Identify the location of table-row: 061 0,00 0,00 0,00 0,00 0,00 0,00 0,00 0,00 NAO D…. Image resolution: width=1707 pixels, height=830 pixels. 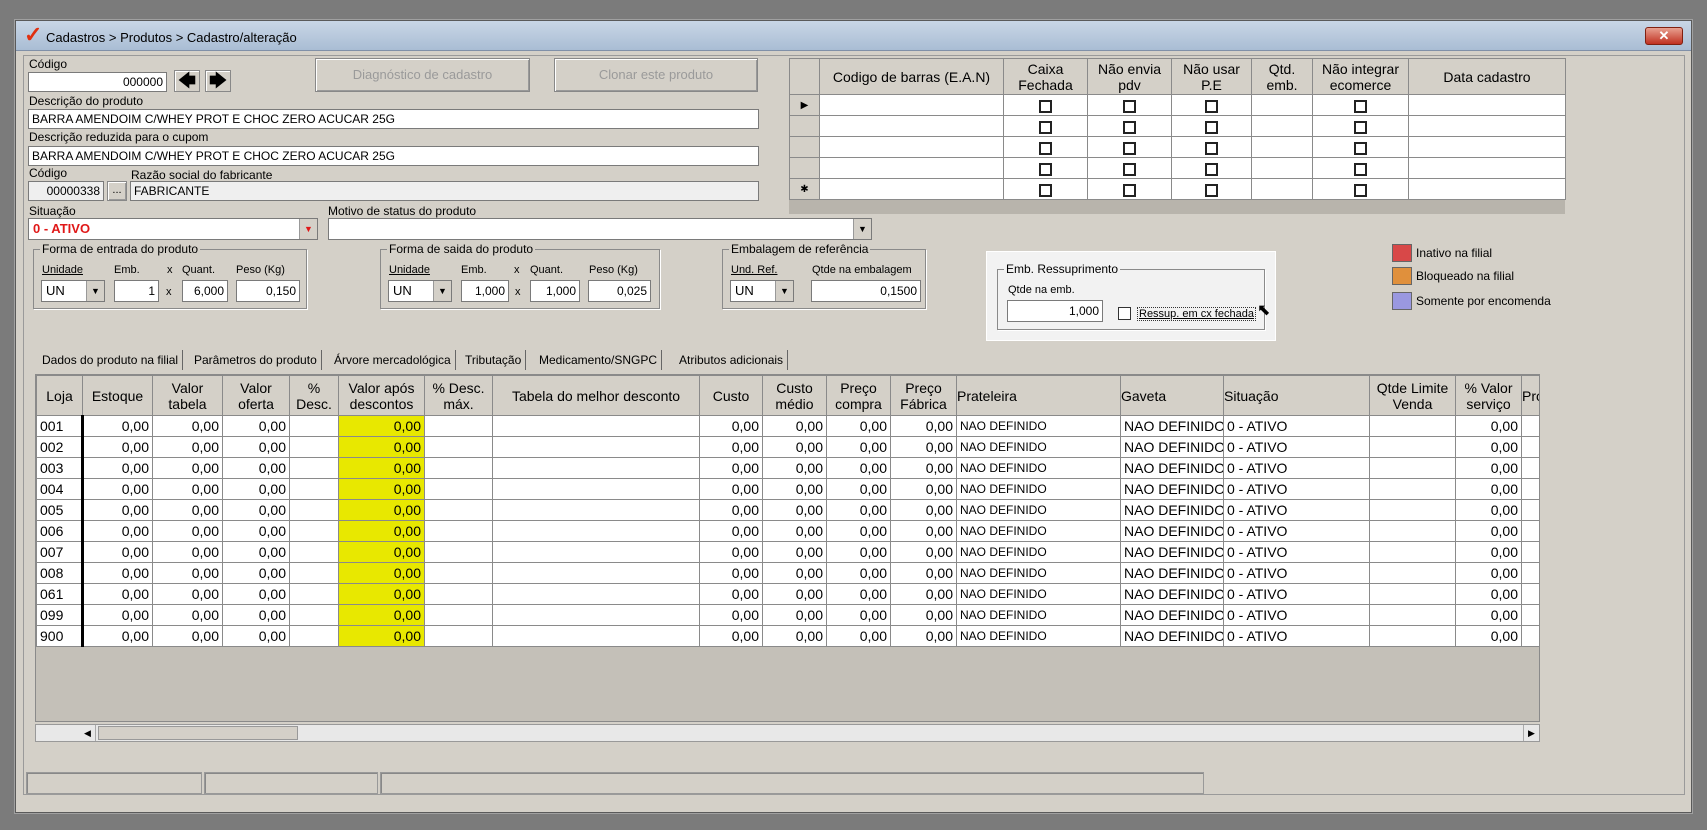
(787, 594).